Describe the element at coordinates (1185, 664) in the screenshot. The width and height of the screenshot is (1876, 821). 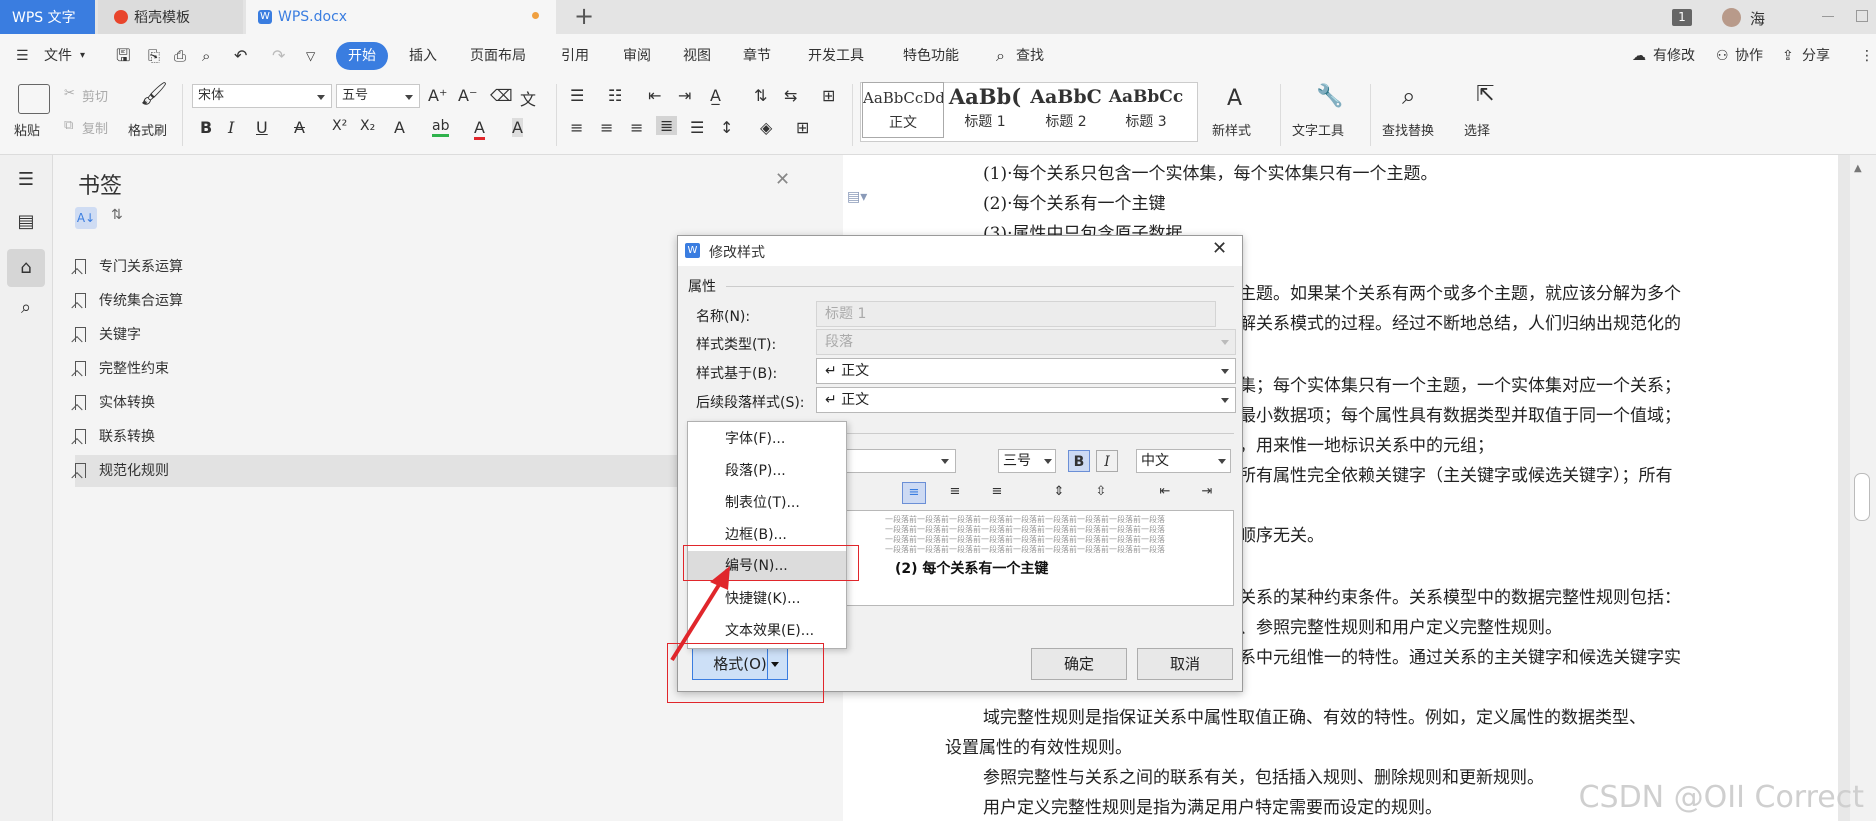
I see `cancel-button: 取消` at that location.